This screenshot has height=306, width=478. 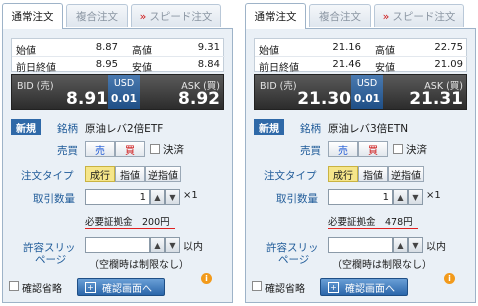 What do you see at coordinates (361, 48) in the screenshot?
I see `price-row: 始値 21.16 高値 22.75` at bounding box center [361, 48].